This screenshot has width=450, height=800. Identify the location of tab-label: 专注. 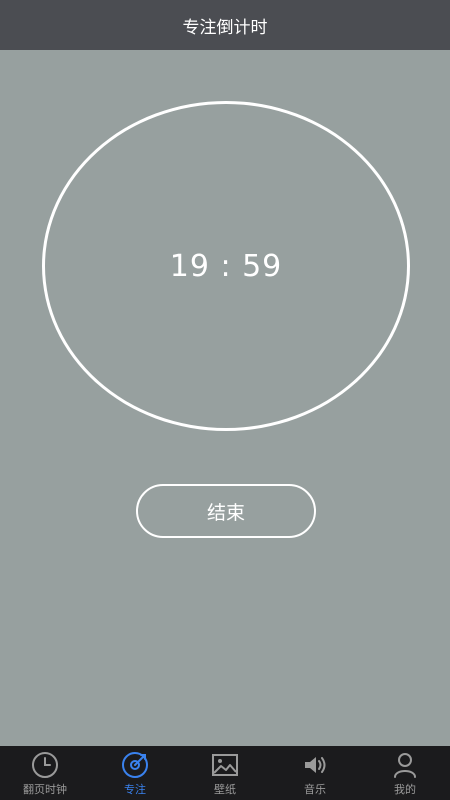
(135, 789).